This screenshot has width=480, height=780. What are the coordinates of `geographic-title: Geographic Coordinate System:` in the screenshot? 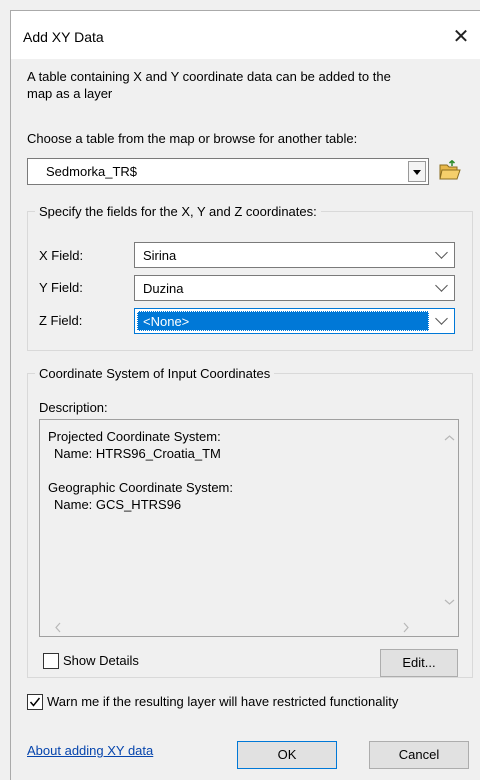 It's located at (140, 487).